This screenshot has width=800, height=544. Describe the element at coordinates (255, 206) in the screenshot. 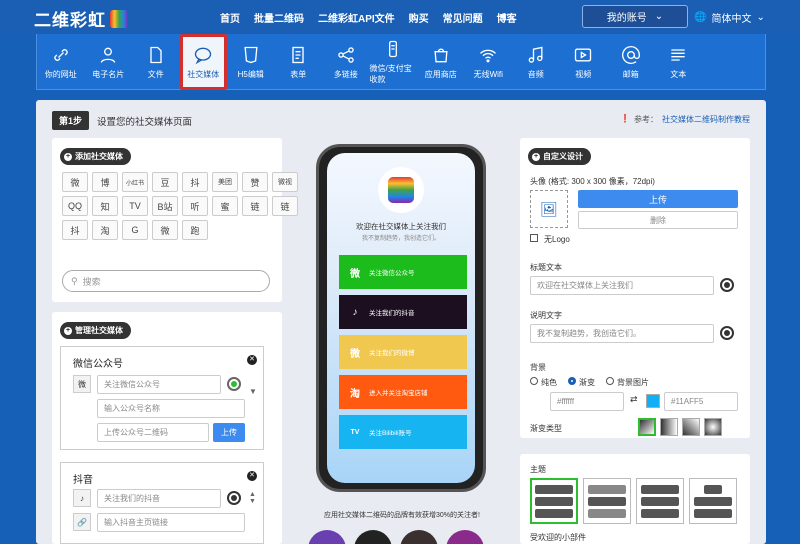

I see `link-icon: 链` at that location.